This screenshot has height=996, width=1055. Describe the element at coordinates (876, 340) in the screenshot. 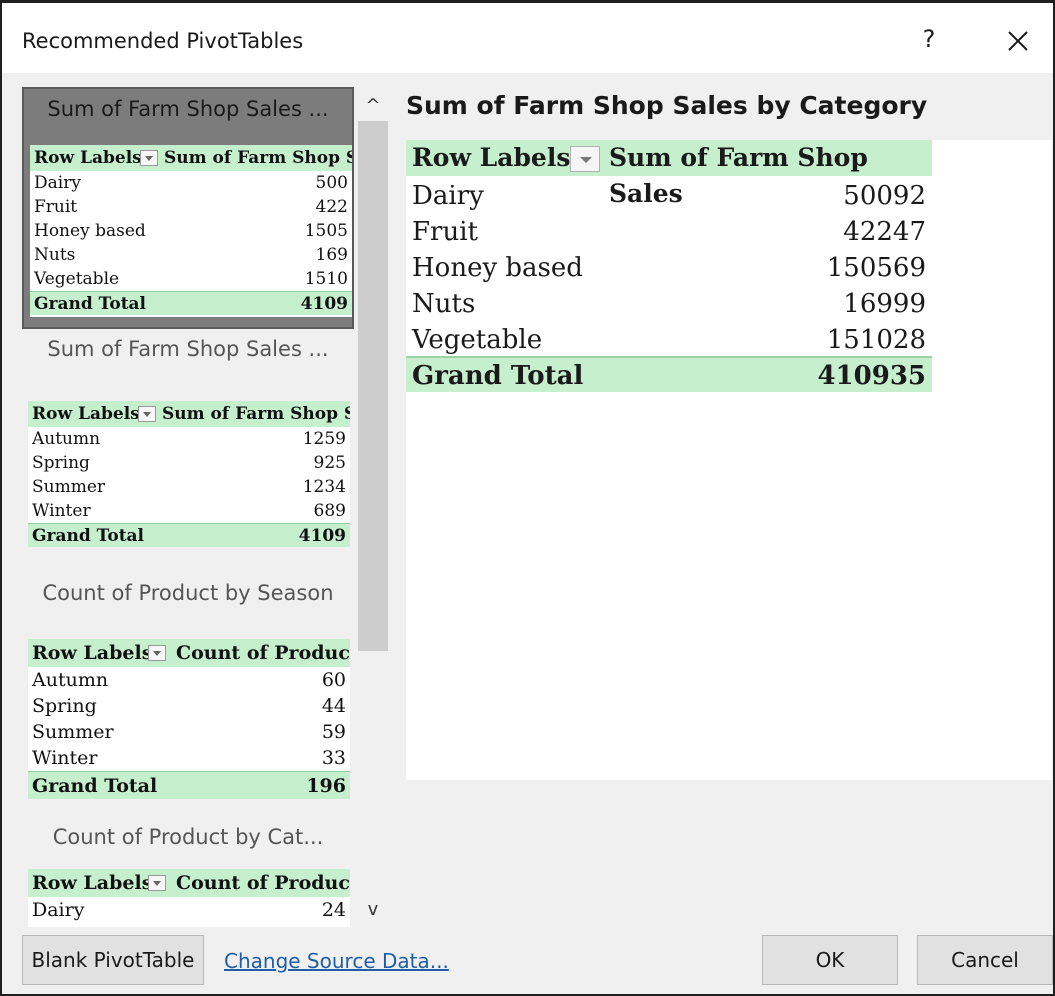

I see `row-value: 151028` at that location.